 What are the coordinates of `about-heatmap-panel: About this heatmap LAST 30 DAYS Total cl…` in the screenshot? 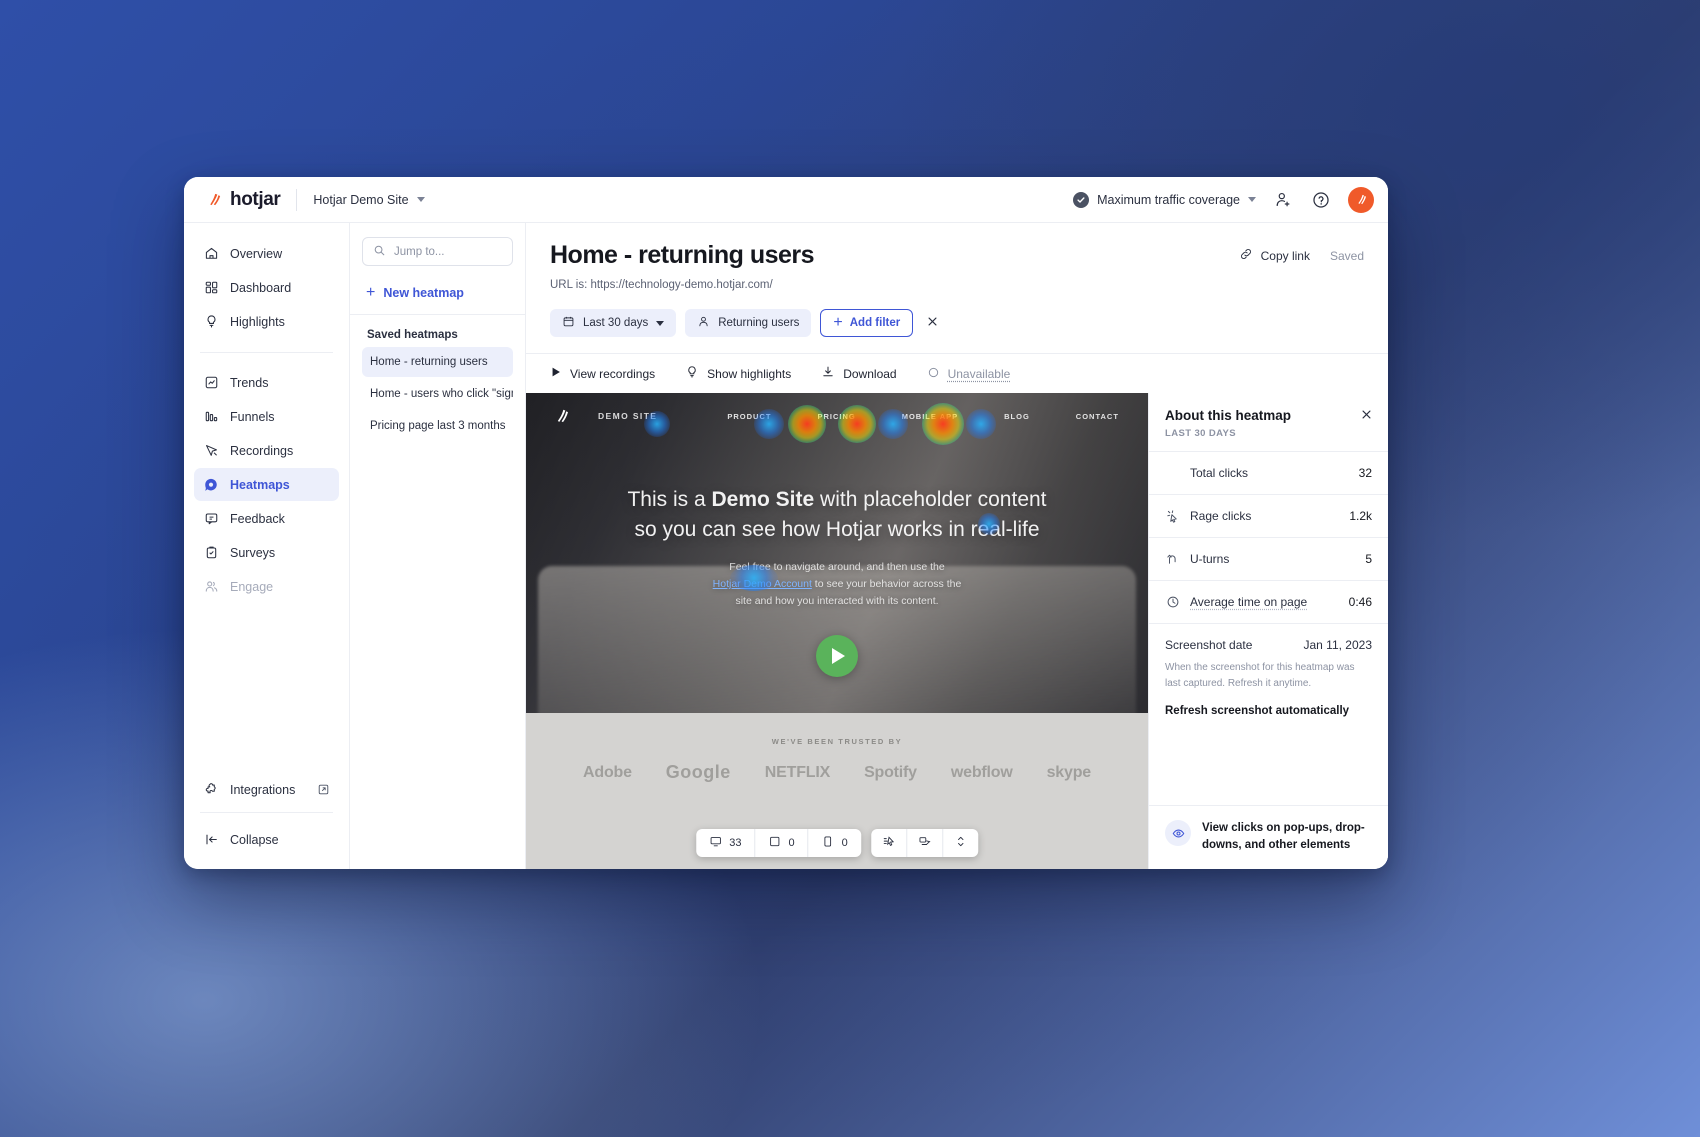 It's located at (1268, 631).